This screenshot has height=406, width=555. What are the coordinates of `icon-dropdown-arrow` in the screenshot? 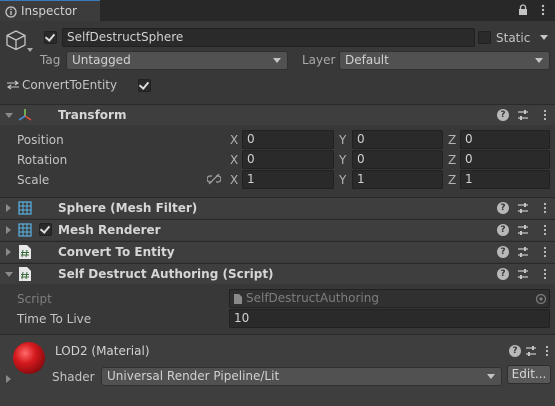 It's located at (30, 50).